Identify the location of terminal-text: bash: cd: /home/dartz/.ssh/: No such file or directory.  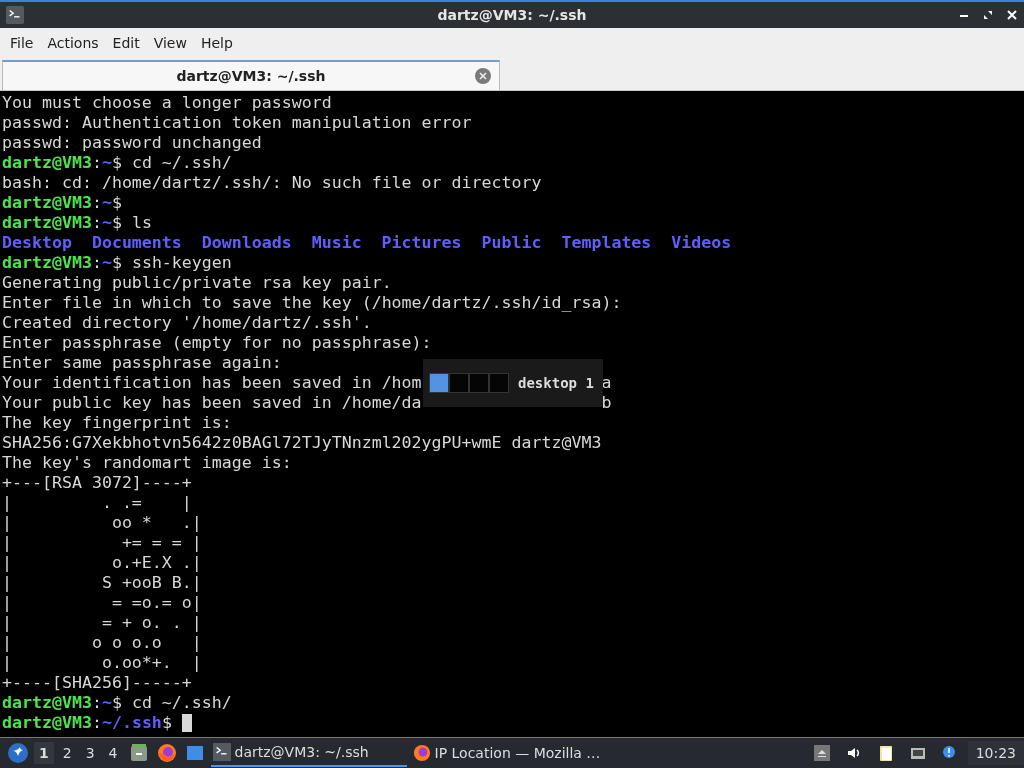
(272, 183).